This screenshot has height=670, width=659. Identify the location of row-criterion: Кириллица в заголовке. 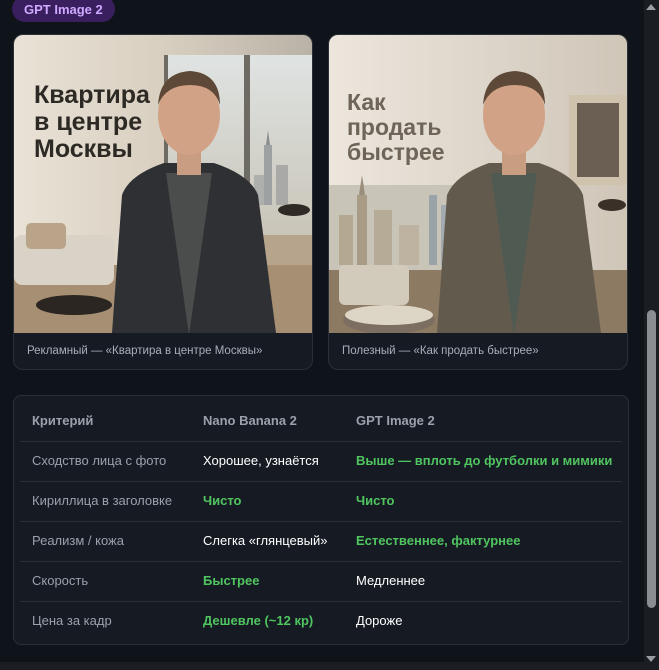
(102, 500).